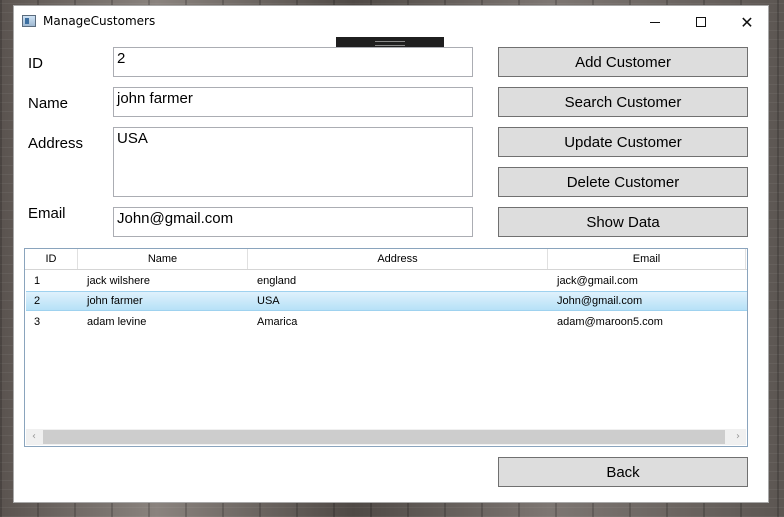 This screenshot has height=517, width=784. What do you see at coordinates (738, 437) in the screenshot?
I see `scroll-right-icon: ›` at bounding box center [738, 437].